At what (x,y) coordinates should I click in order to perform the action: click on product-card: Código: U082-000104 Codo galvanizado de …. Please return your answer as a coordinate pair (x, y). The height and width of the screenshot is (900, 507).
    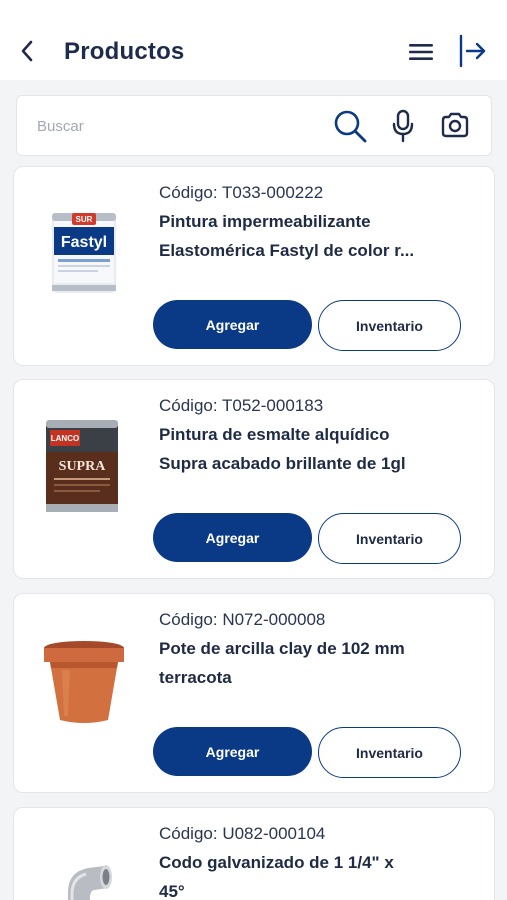
    Looking at the image, I should click on (254, 853).